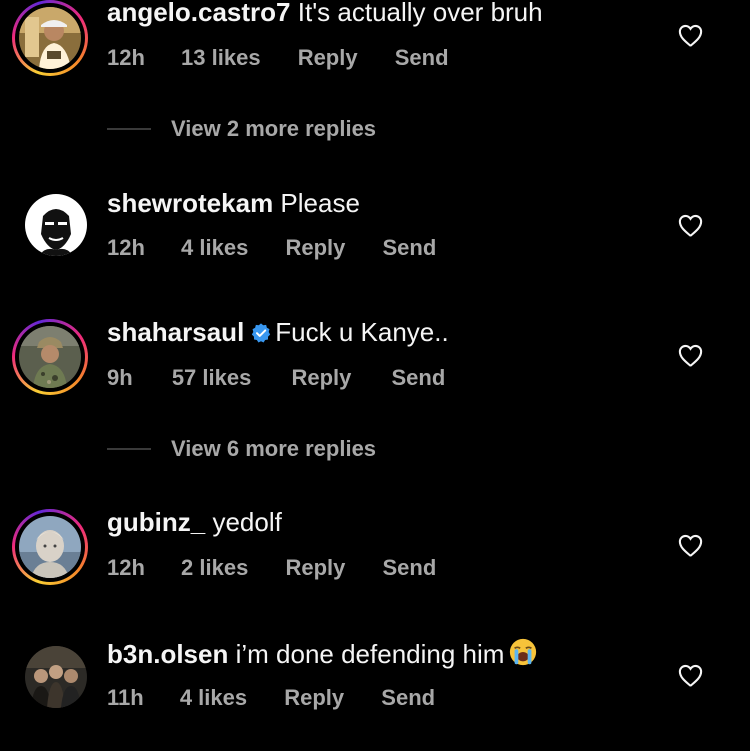  Describe the element at coordinates (175, 332) in the screenshot. I see `username: shaharsaul` at that location.